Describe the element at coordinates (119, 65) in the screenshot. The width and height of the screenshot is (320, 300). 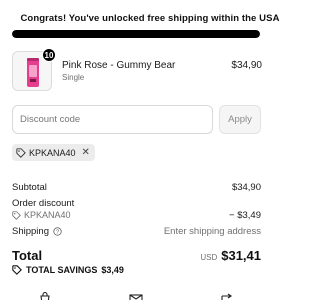
I see `product-name: Pink Rose - Gummy Bear` at that location.